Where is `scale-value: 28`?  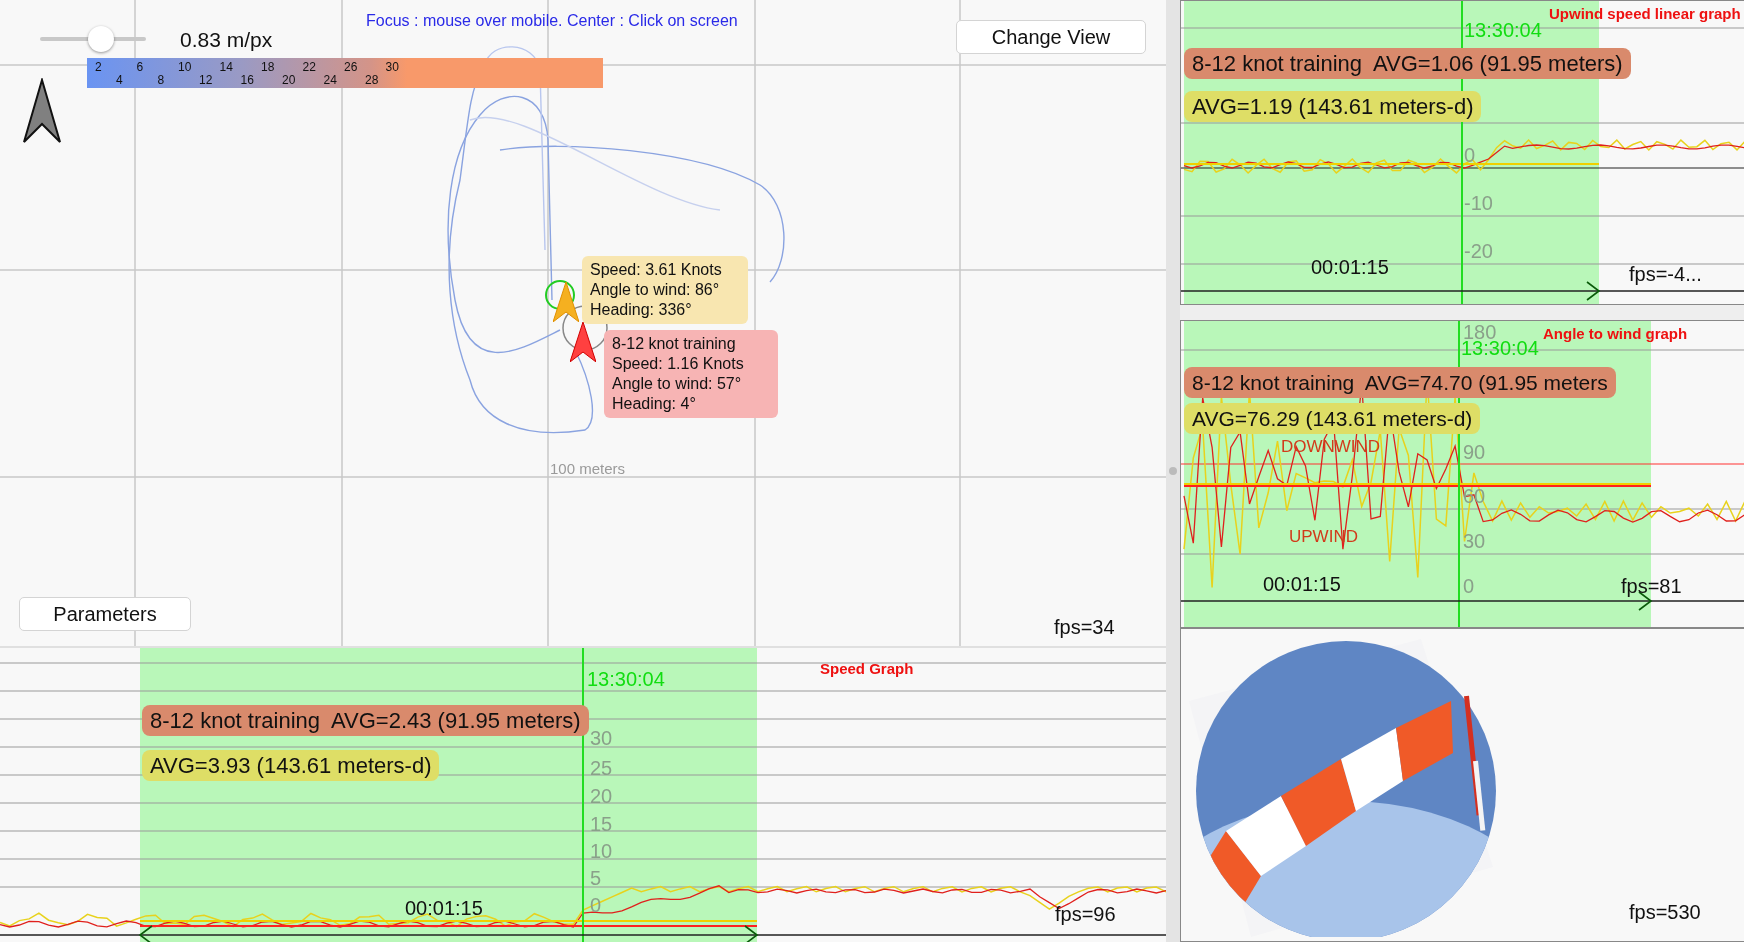
scale-value: 28 is located at coordinates (372, 80).